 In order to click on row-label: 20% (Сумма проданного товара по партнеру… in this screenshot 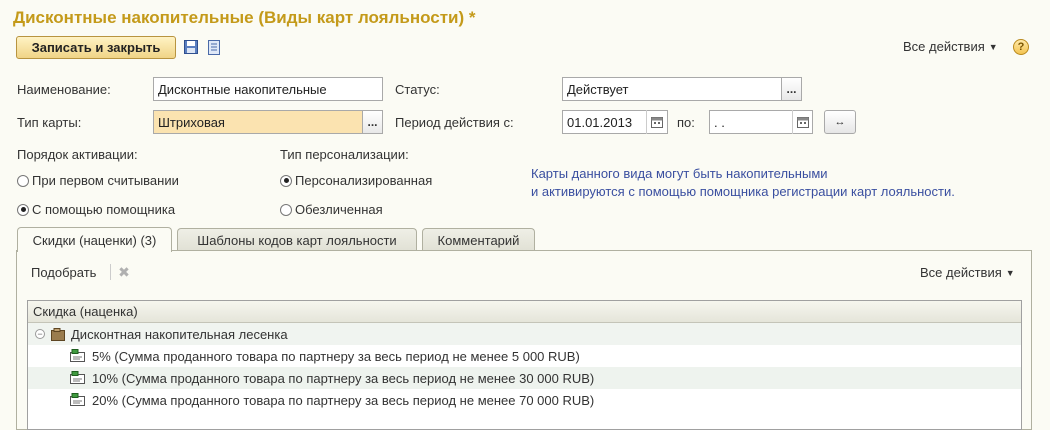, I will do `click(343, 400)`.